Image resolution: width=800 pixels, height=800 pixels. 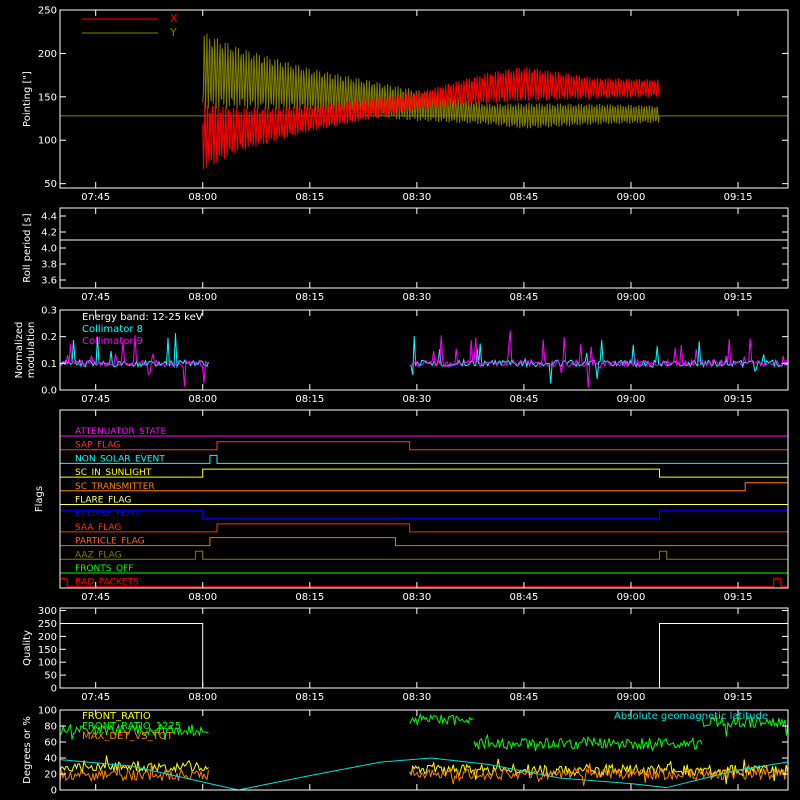 I want to click on y-tick-label: 20, so click(x=50, y=775).